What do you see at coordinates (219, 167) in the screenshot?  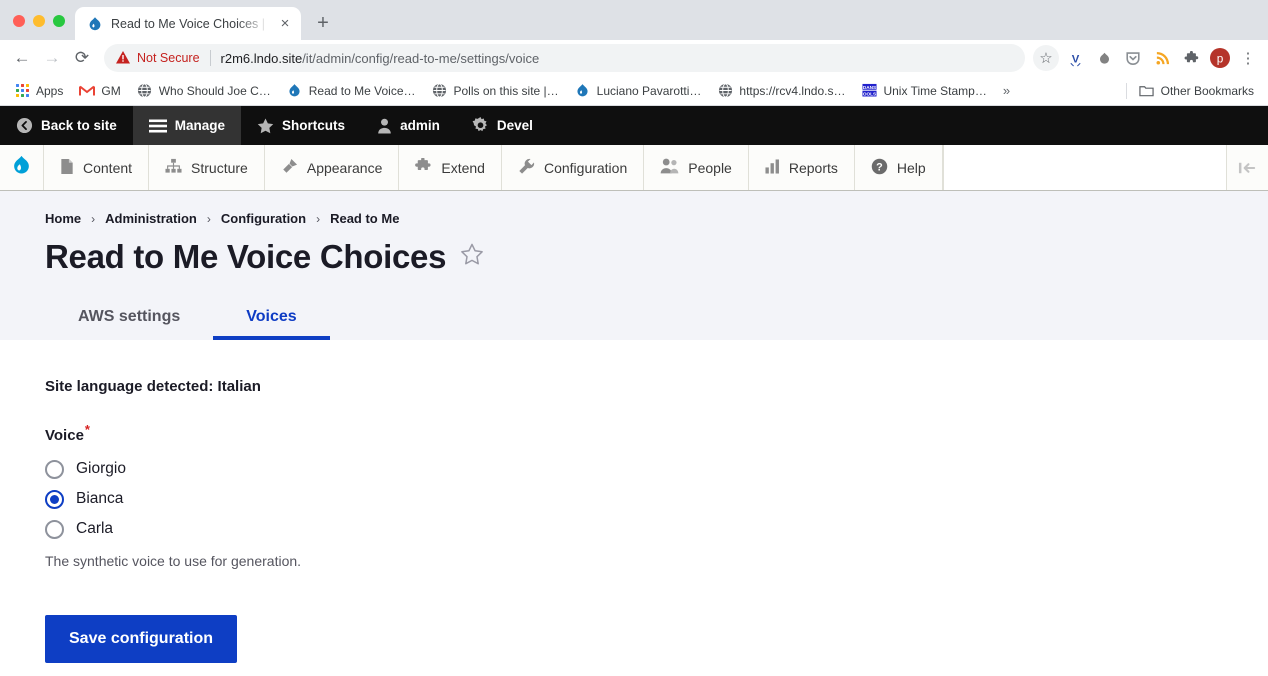 I see `admin-menu-item-label: Structure` at bounding box center [219, 167].